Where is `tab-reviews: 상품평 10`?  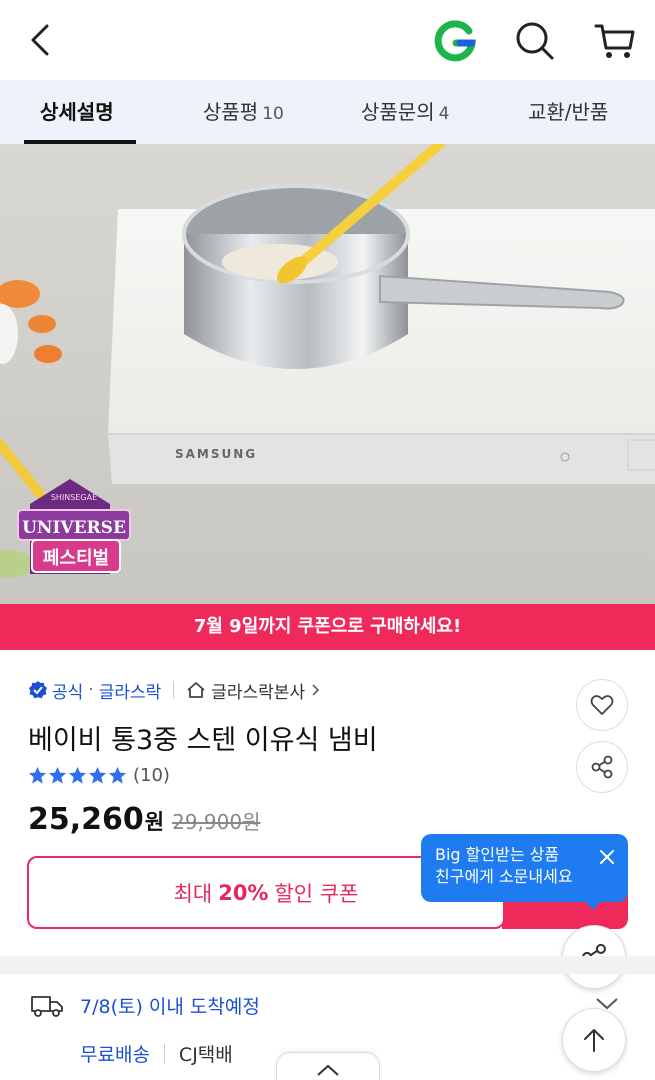
tab-reviews: 상품평 10 is located at coordinates (243, 112).